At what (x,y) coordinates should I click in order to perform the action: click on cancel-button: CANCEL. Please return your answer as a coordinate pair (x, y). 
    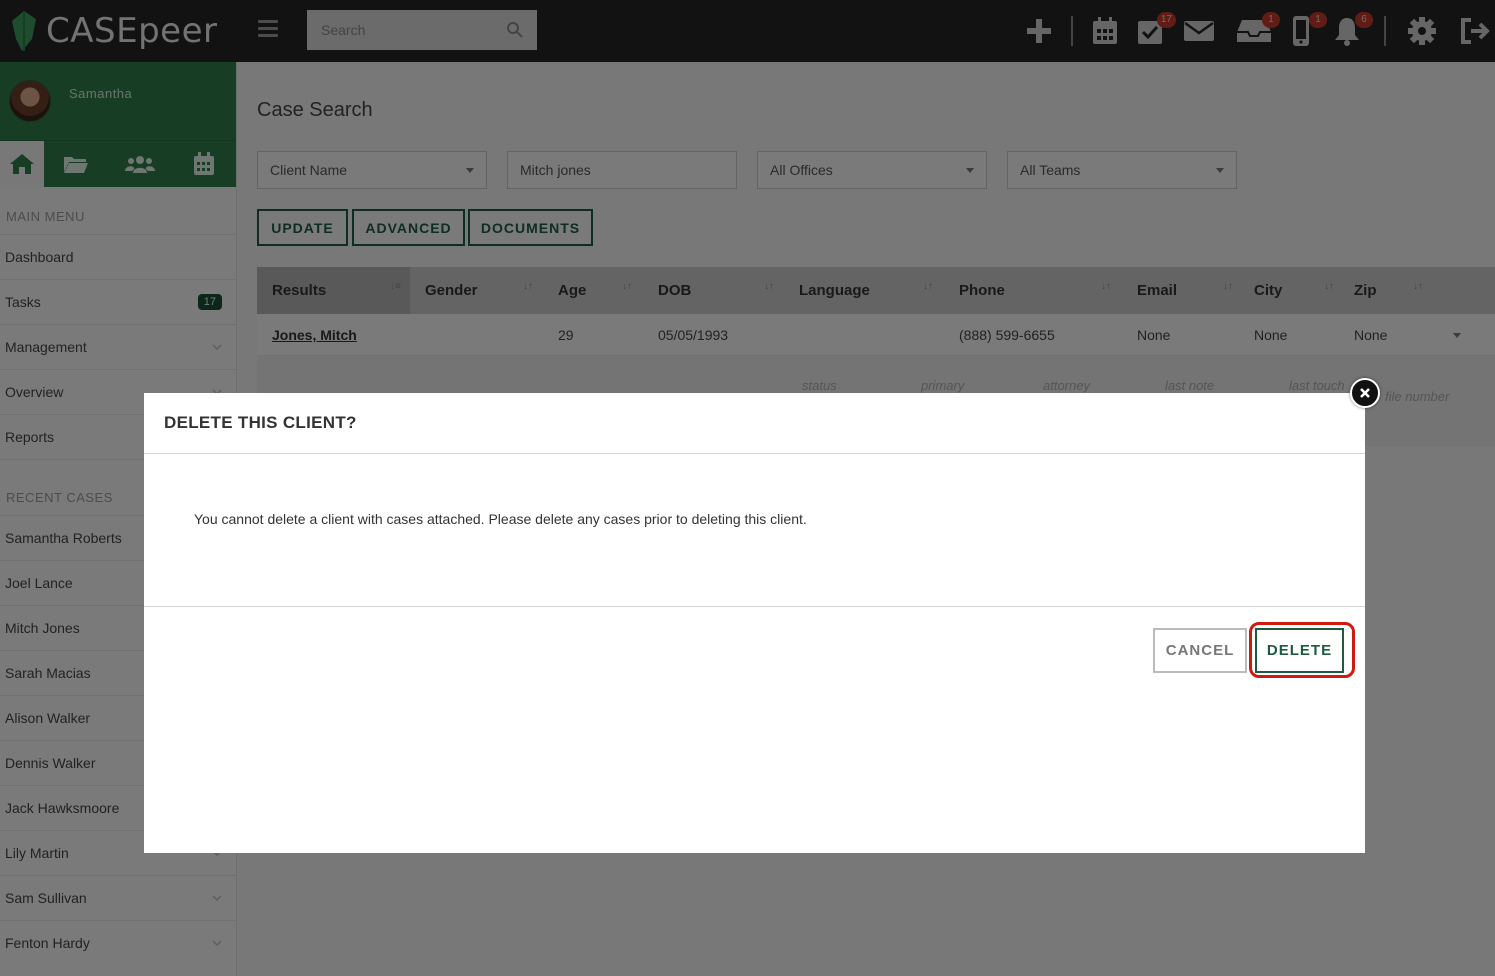
    Looking at the image, I should click on (1200, 650).